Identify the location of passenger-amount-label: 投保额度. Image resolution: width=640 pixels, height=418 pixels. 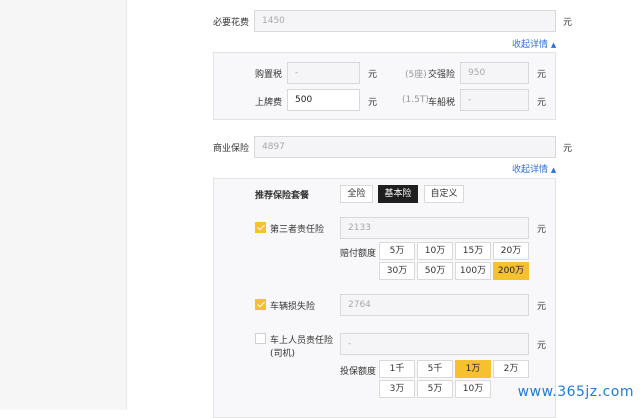
(358, 372).